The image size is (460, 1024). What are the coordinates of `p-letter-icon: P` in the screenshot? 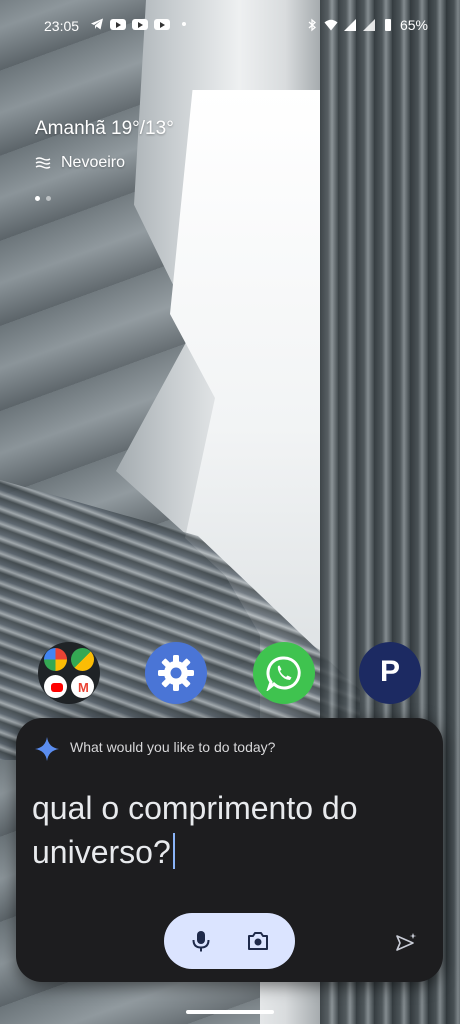 It's located at (389, 671).